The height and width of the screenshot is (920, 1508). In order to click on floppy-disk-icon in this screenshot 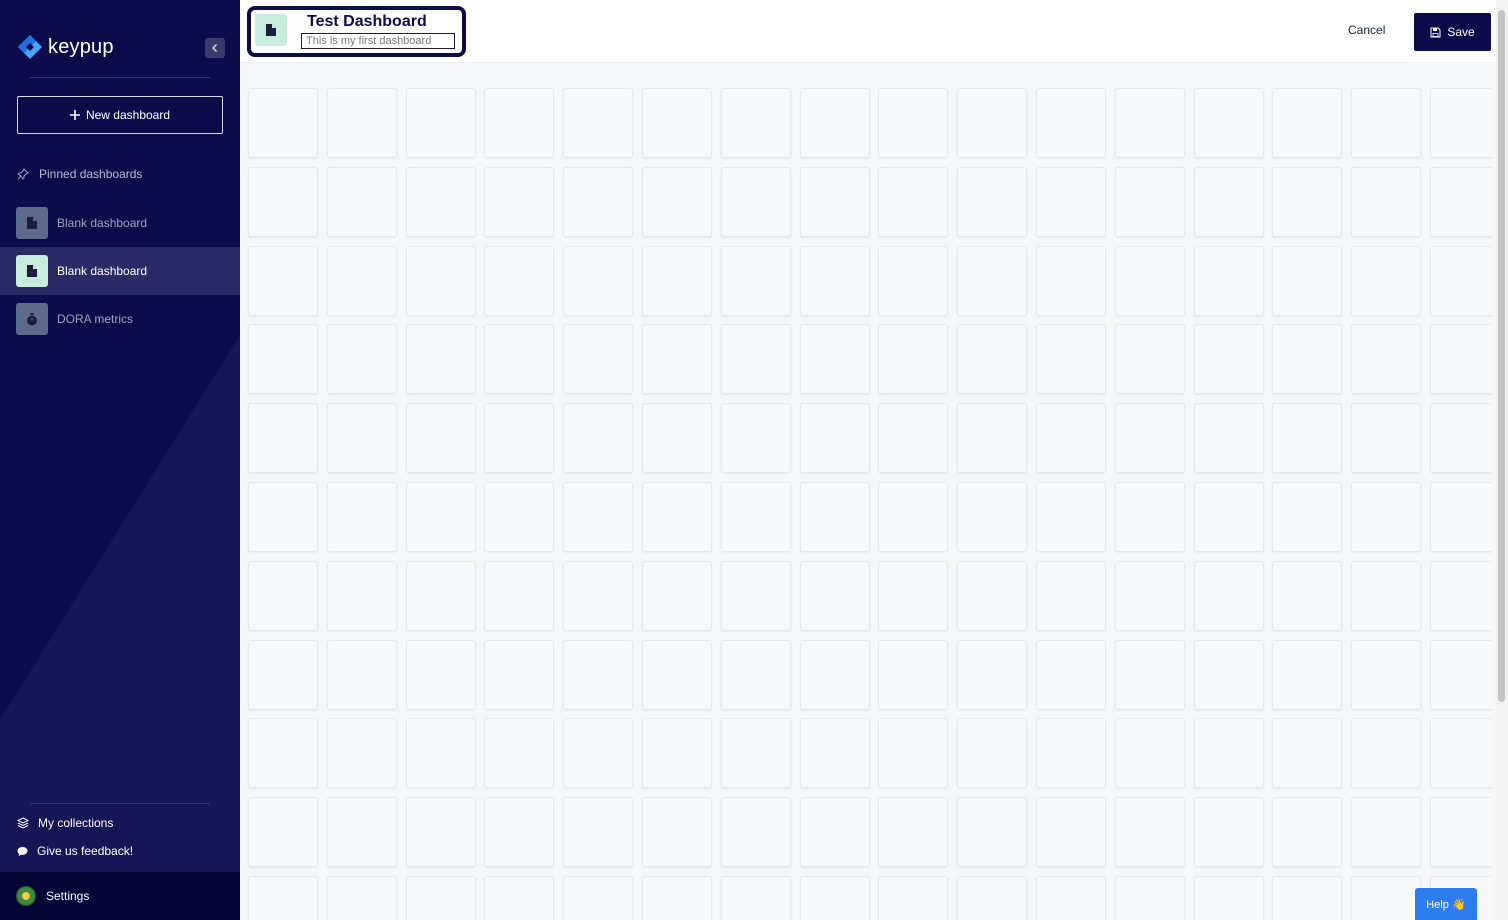, I will do `click(1435, 32)`.